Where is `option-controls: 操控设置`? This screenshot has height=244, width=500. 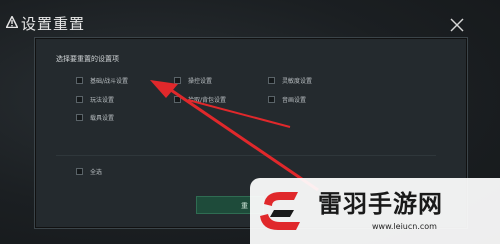 option-controls: 操控设置 is located at coordinates (193, 80).